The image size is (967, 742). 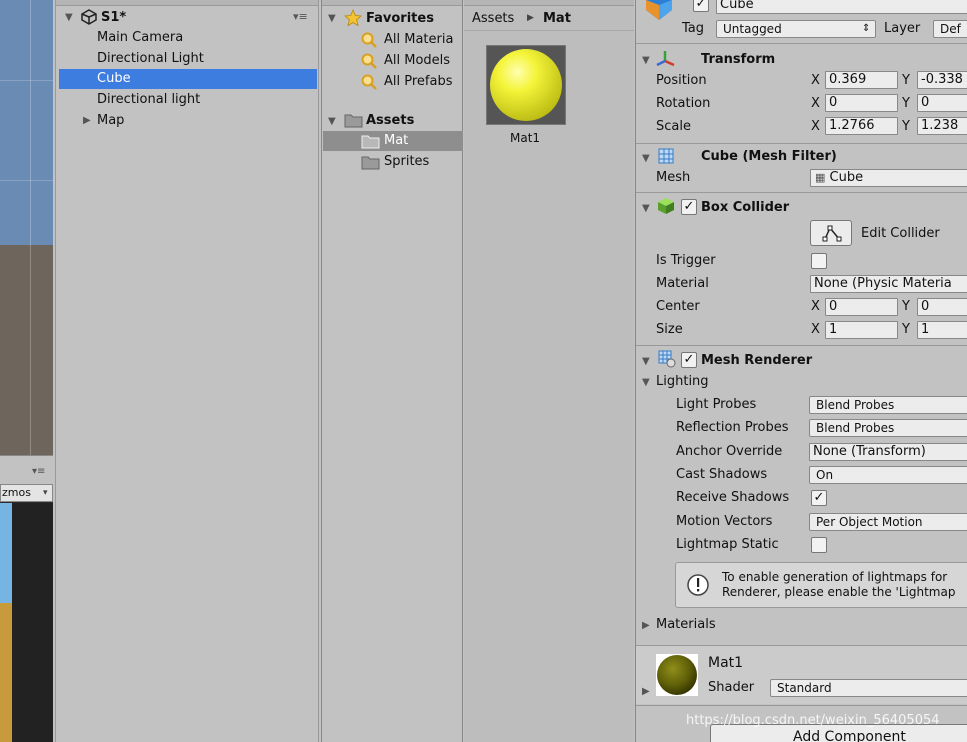 I want to click on field-label: Mesh, so click(x=673, y=177).